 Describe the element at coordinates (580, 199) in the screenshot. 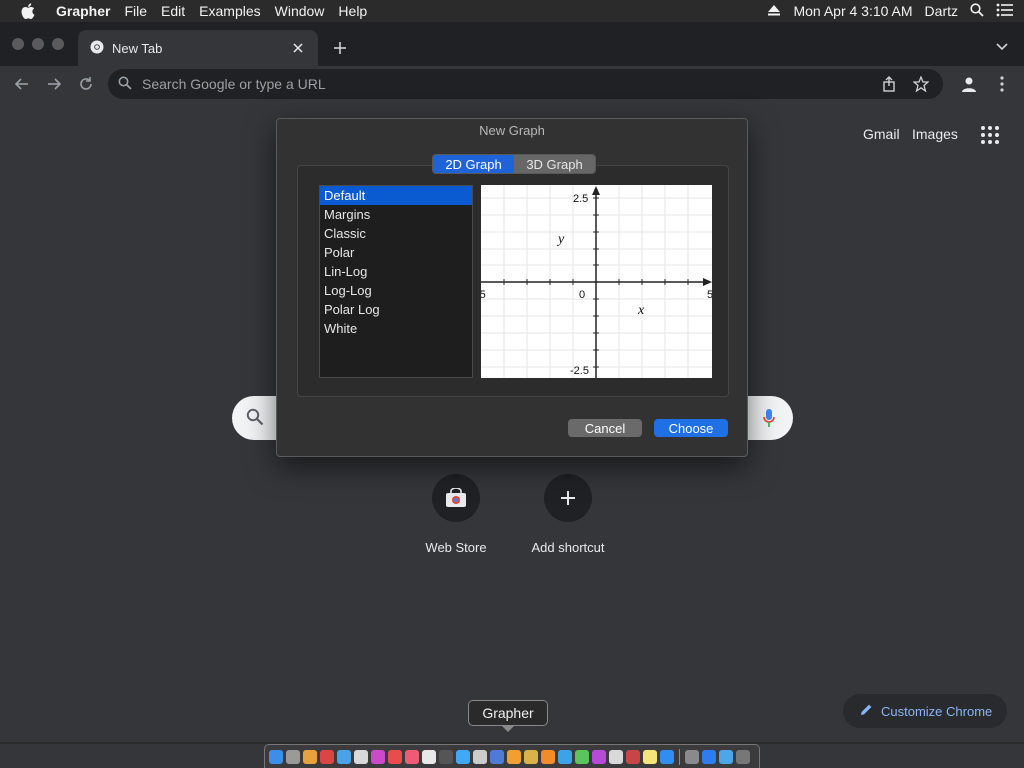

I see `y-max-tick-label: 2.5` at that location.